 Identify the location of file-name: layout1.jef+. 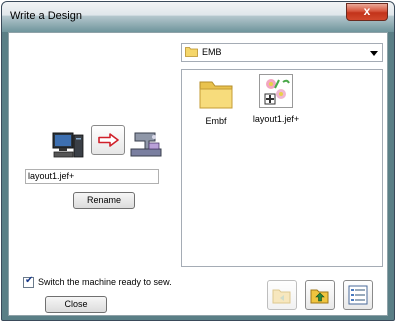
(276, 119).